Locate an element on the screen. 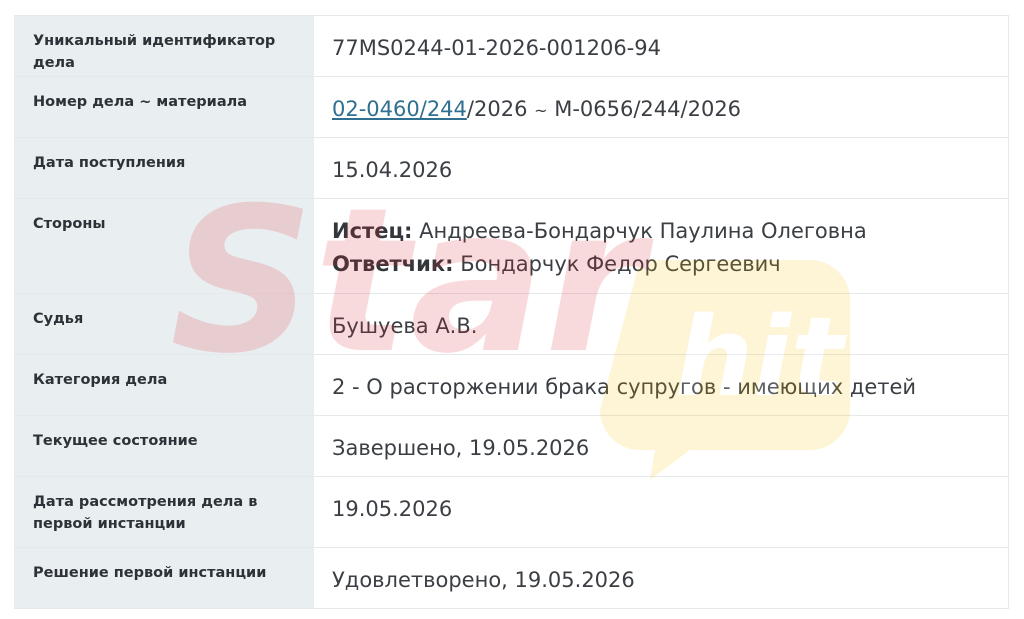 The width and height of the screenshot is (1024, 619). row-label-status: Текущее состояние is located at coordinates (164, 446).